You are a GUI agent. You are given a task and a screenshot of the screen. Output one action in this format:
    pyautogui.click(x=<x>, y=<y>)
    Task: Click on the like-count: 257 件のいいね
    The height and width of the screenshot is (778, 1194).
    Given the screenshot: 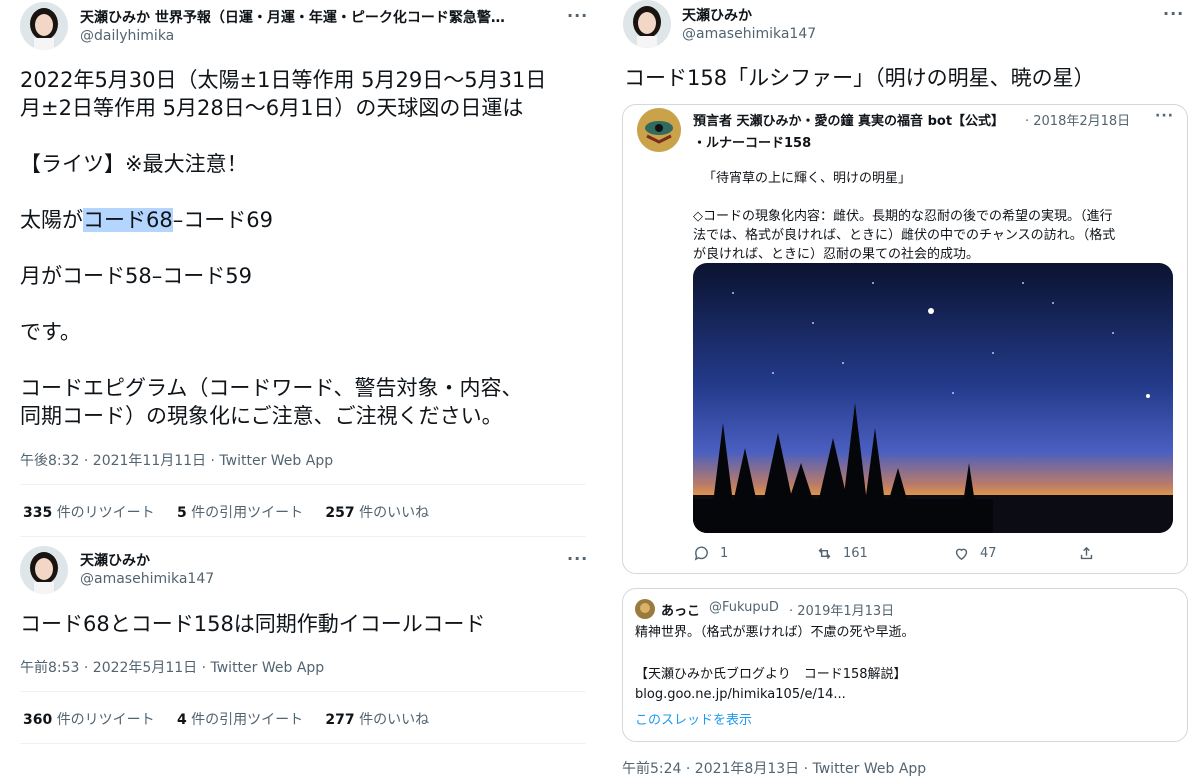 What is the action you would take?
    pyautogui.click(x=377, y=513)
    